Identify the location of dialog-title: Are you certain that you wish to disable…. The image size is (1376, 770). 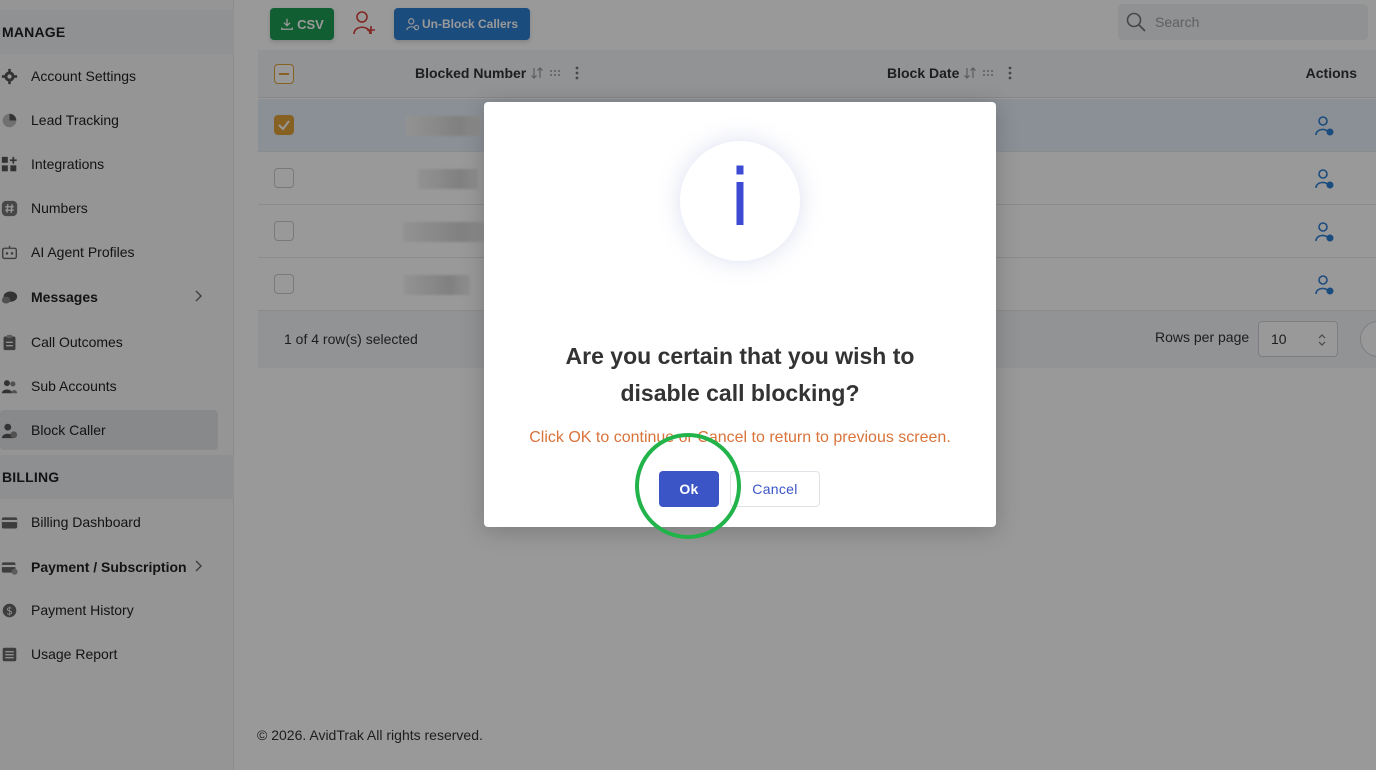
(740, 374).